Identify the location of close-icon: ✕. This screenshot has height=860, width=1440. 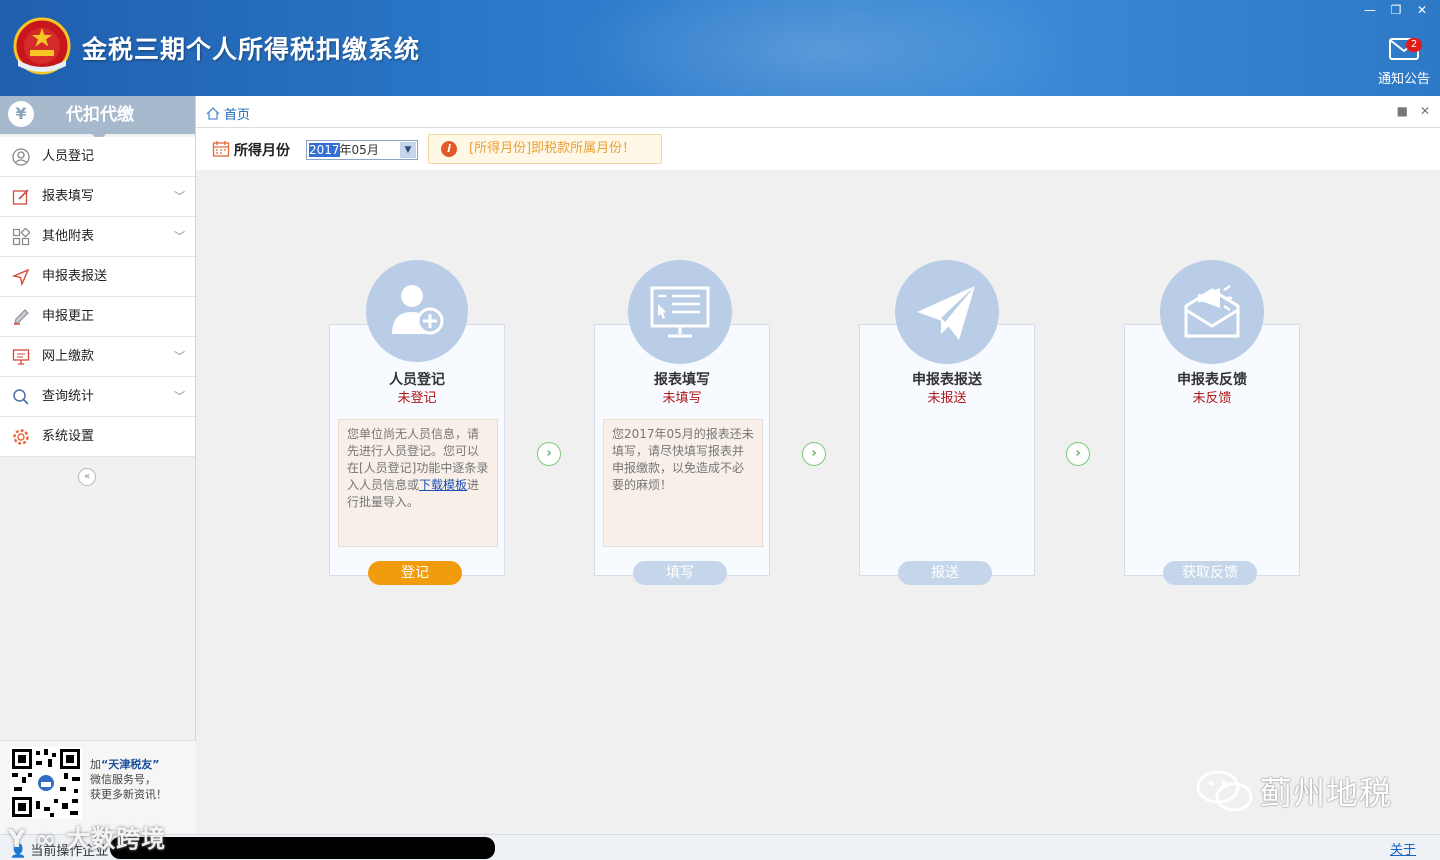
(1422, 10).